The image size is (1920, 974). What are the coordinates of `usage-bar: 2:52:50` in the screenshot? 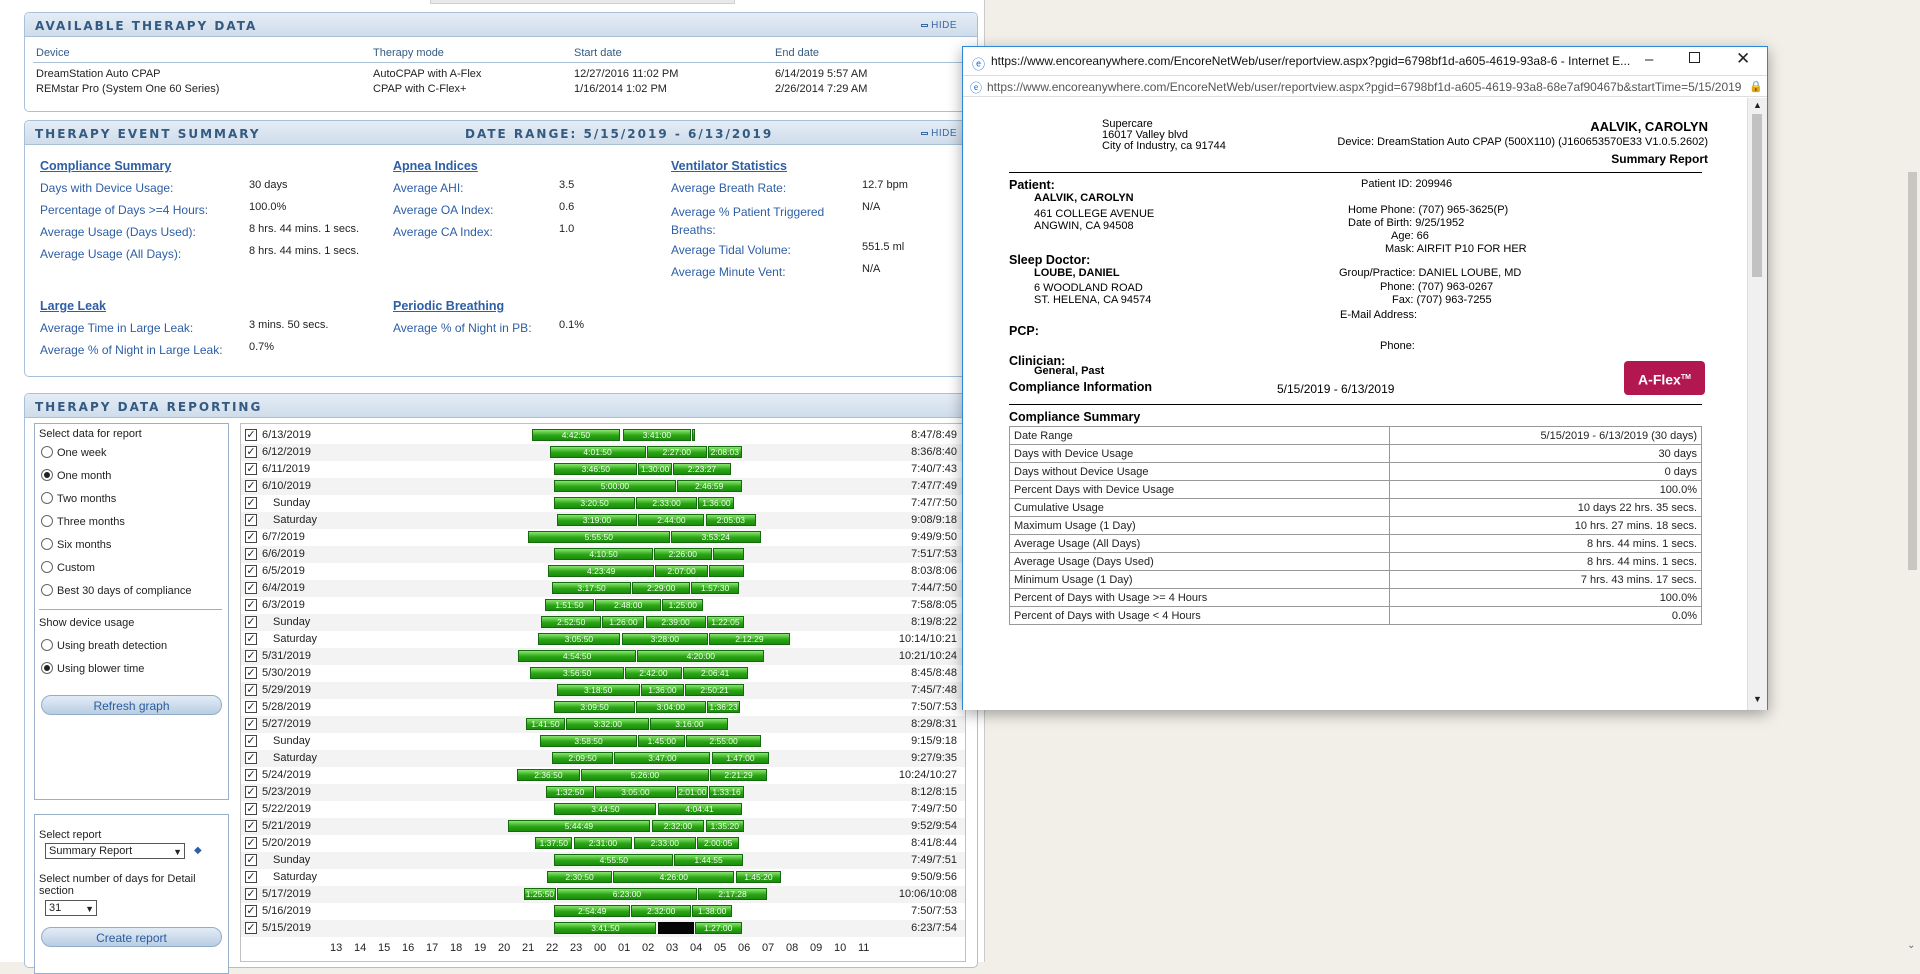 It's located at (571, 622).